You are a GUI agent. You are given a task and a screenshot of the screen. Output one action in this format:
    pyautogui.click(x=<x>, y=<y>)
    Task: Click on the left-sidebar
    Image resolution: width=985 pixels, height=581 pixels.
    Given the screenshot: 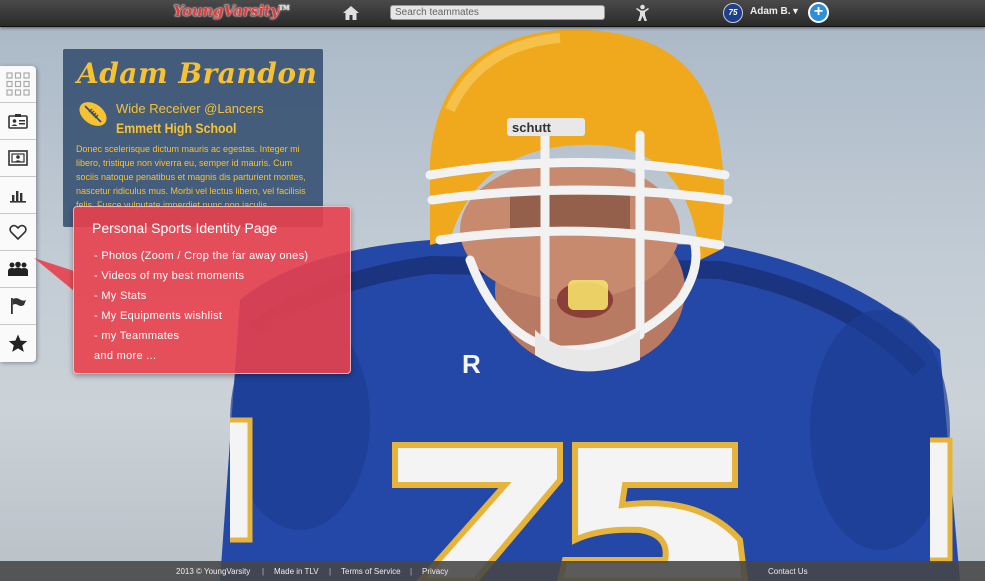 What is the action you would take?
    pyautogui.click(x=18, y=214)
    